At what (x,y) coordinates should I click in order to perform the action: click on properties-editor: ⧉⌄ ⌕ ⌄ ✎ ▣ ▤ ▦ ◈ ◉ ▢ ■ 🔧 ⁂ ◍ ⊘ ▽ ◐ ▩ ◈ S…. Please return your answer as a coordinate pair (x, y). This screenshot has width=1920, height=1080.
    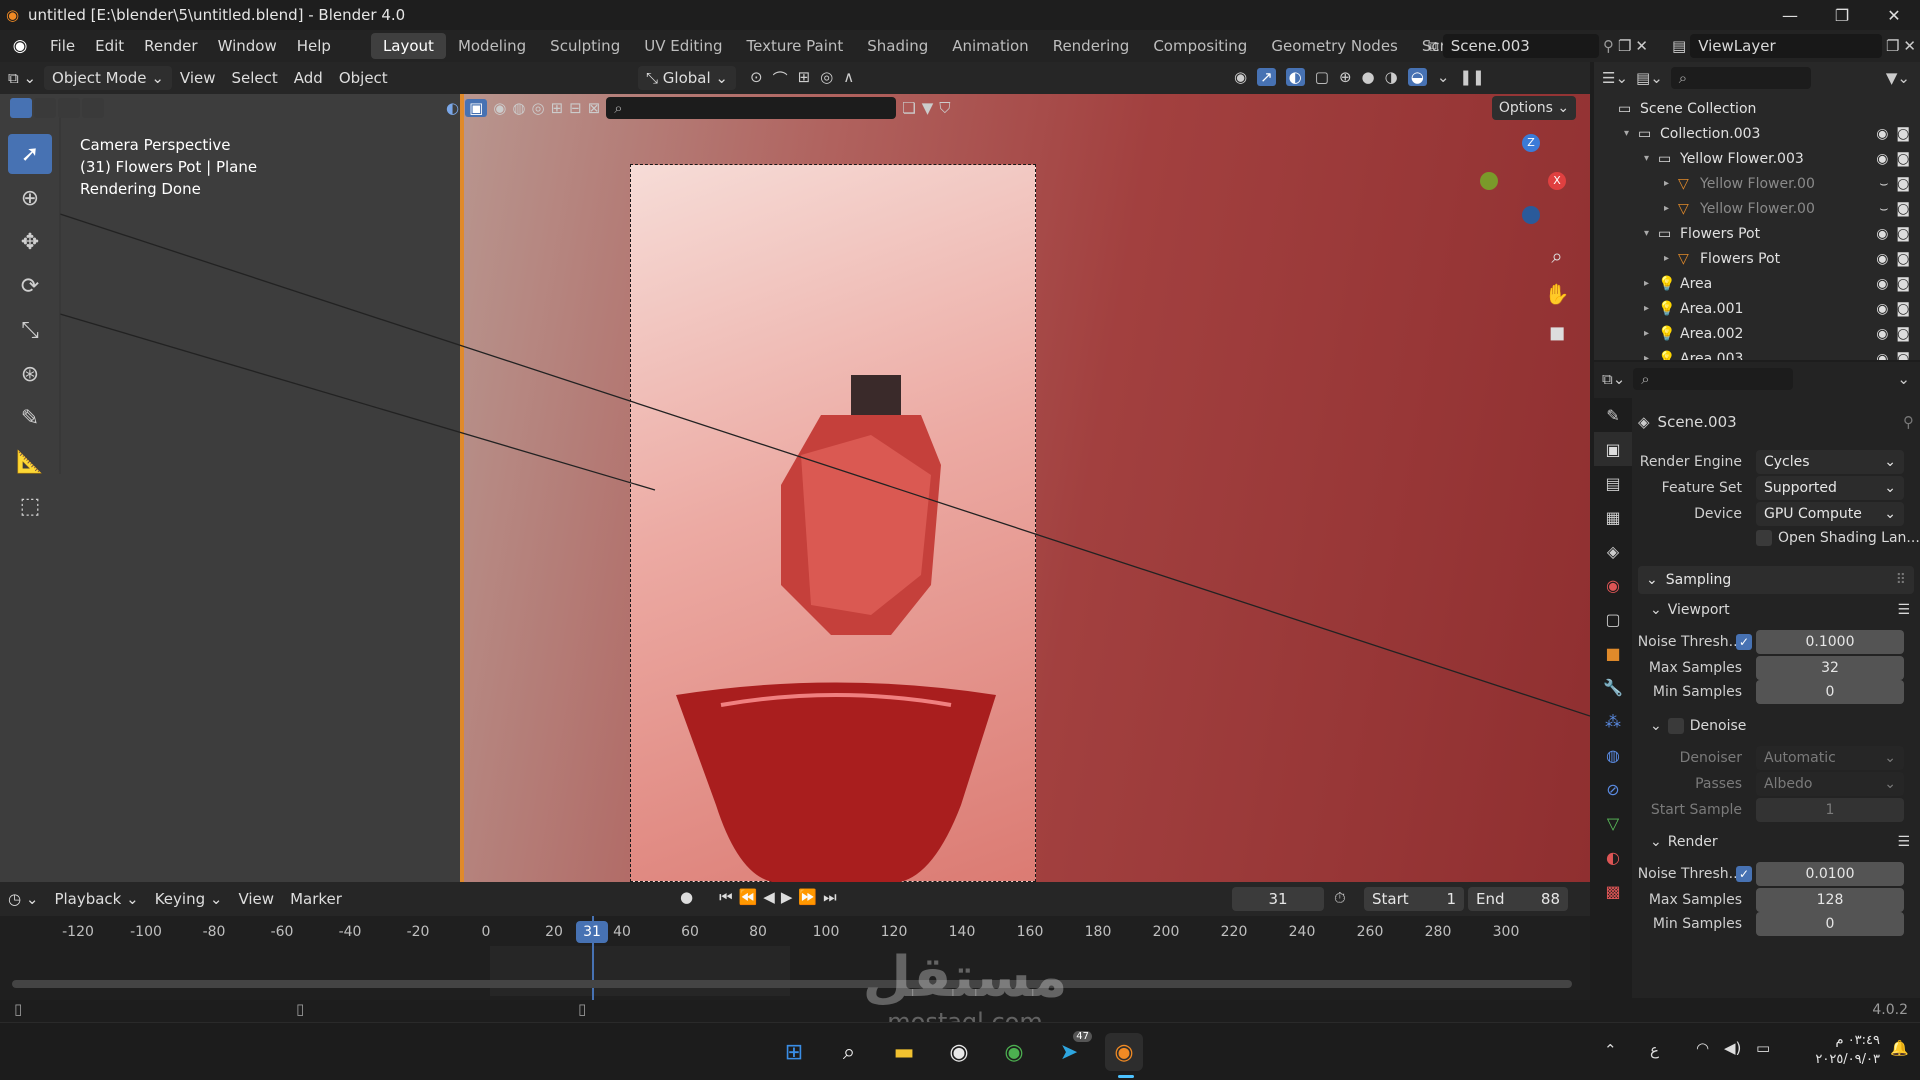
    Looking at the image, I should click on (1757, 680).